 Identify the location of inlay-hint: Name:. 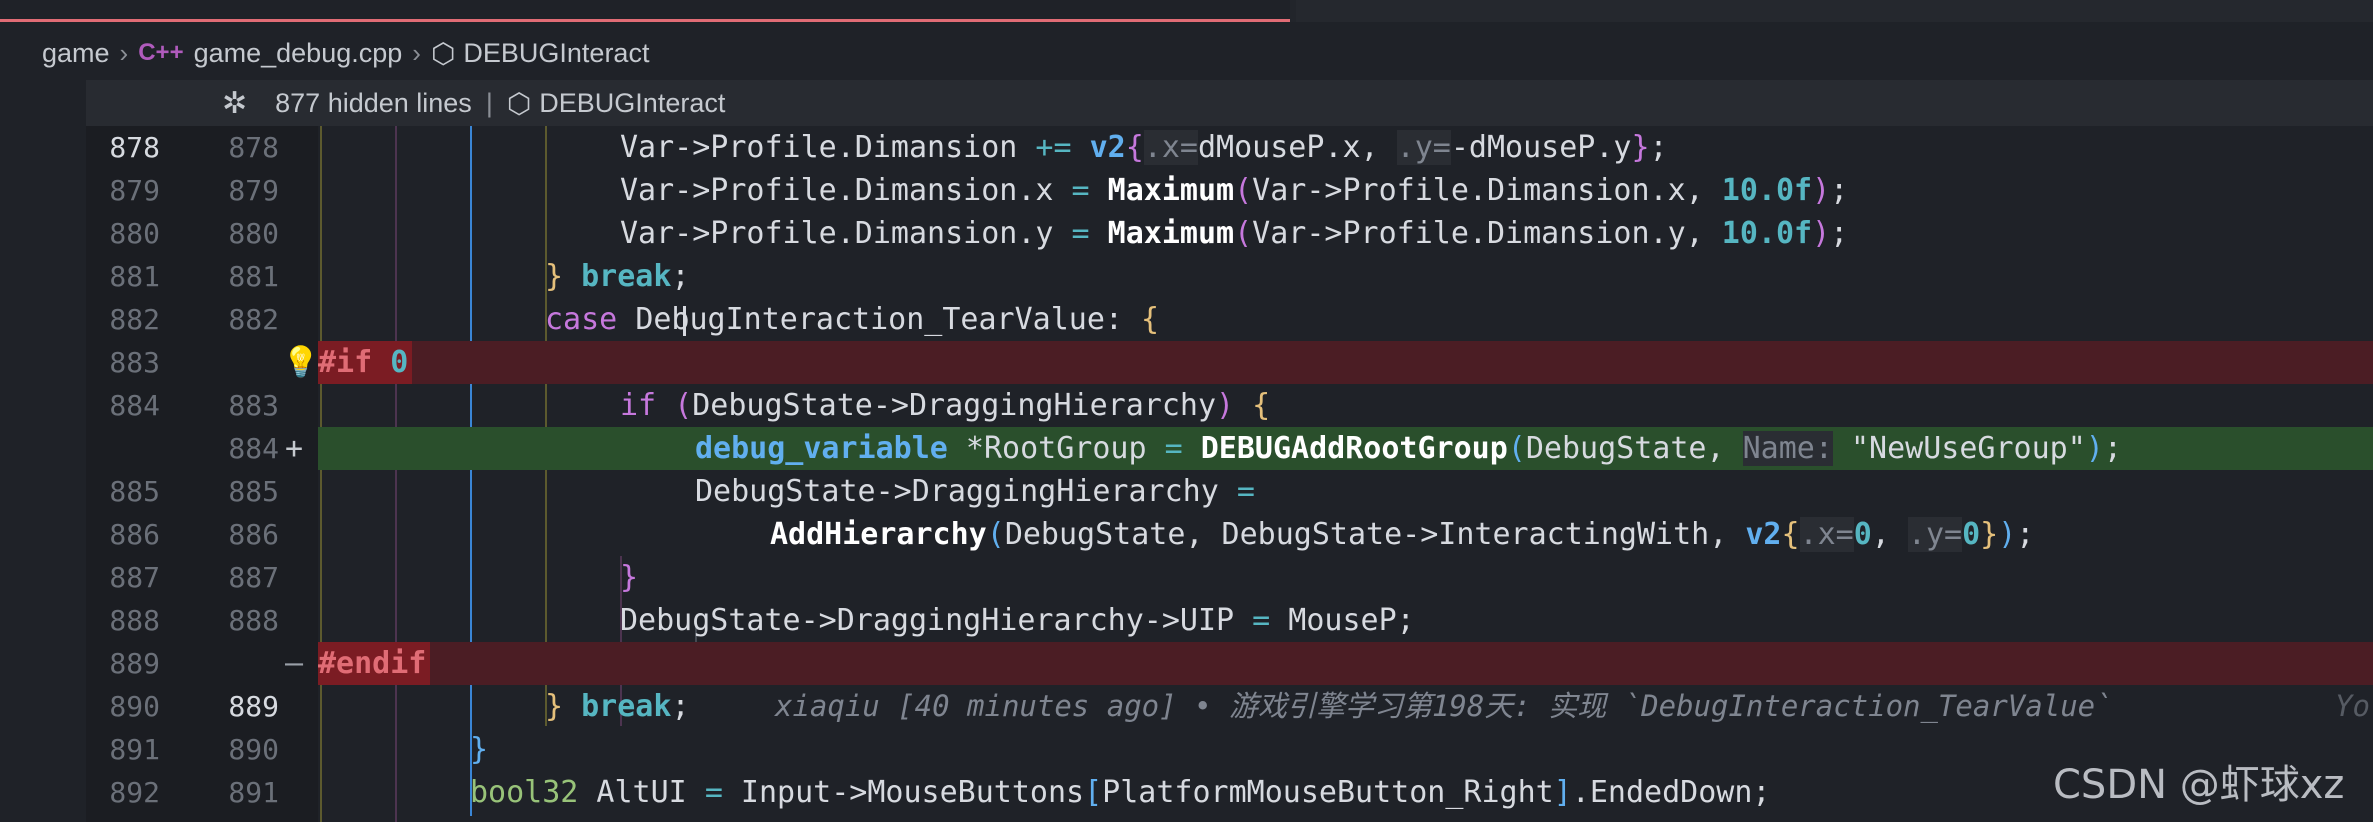
(1787, 448).